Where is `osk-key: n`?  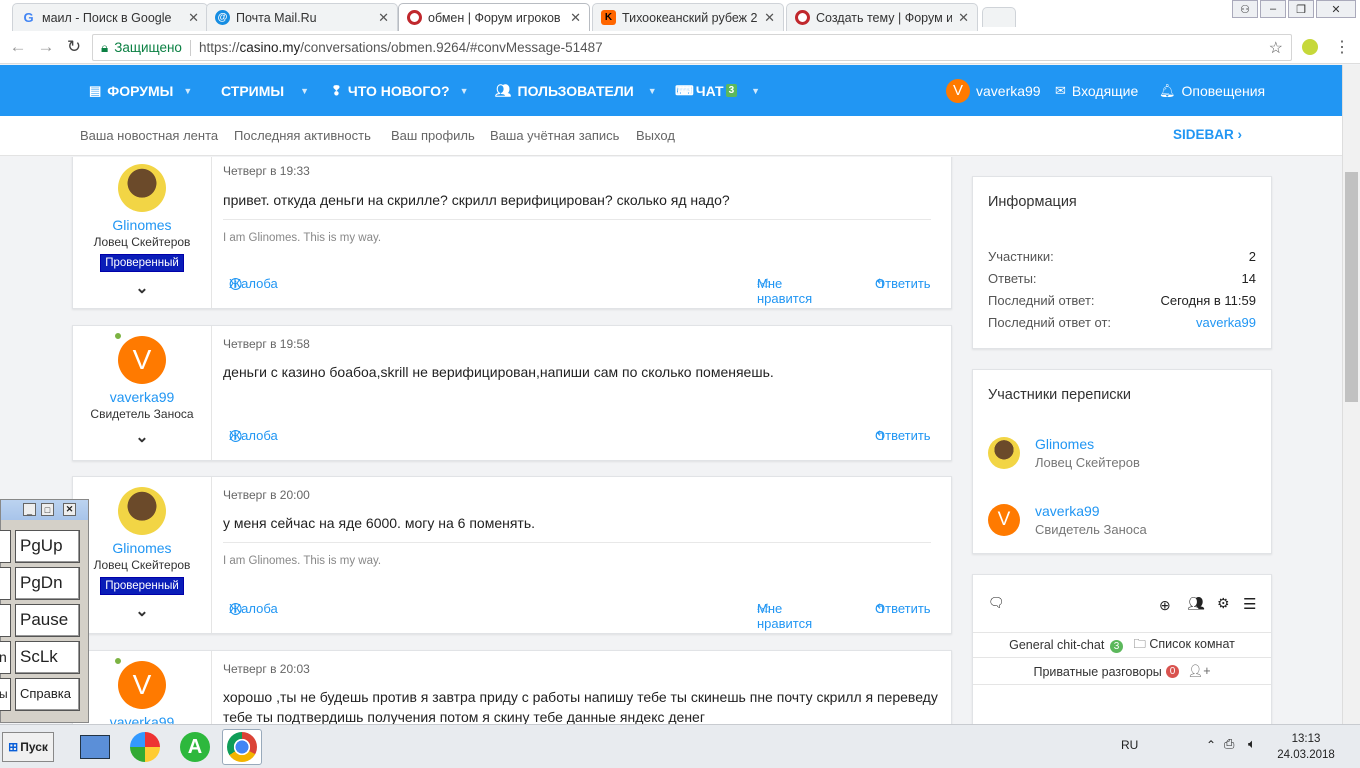
osk-key: n is located at coordinates (5, 657).